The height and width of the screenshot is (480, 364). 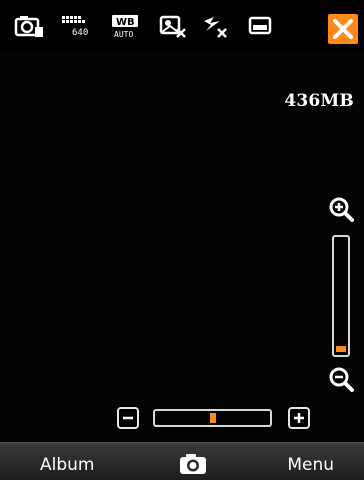 I want to click on softkey-bar: Album Menu, so click(x=182, y=461).